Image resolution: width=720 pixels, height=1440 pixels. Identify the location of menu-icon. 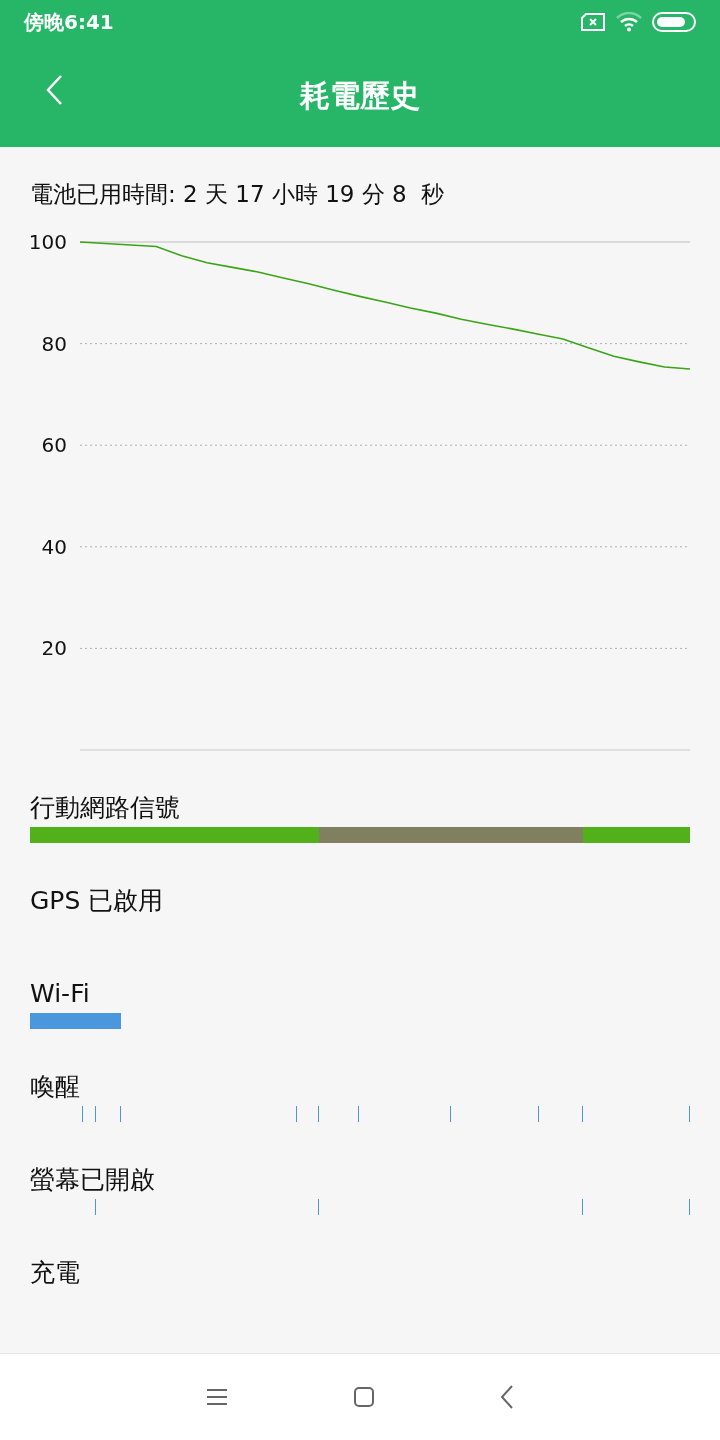
(217, 1397).